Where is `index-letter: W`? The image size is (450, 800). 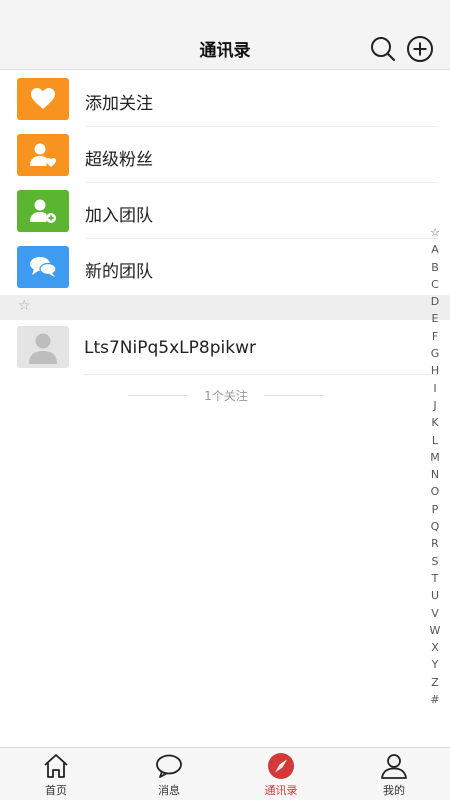
index-letter: W is located at coordinates (435, 630).